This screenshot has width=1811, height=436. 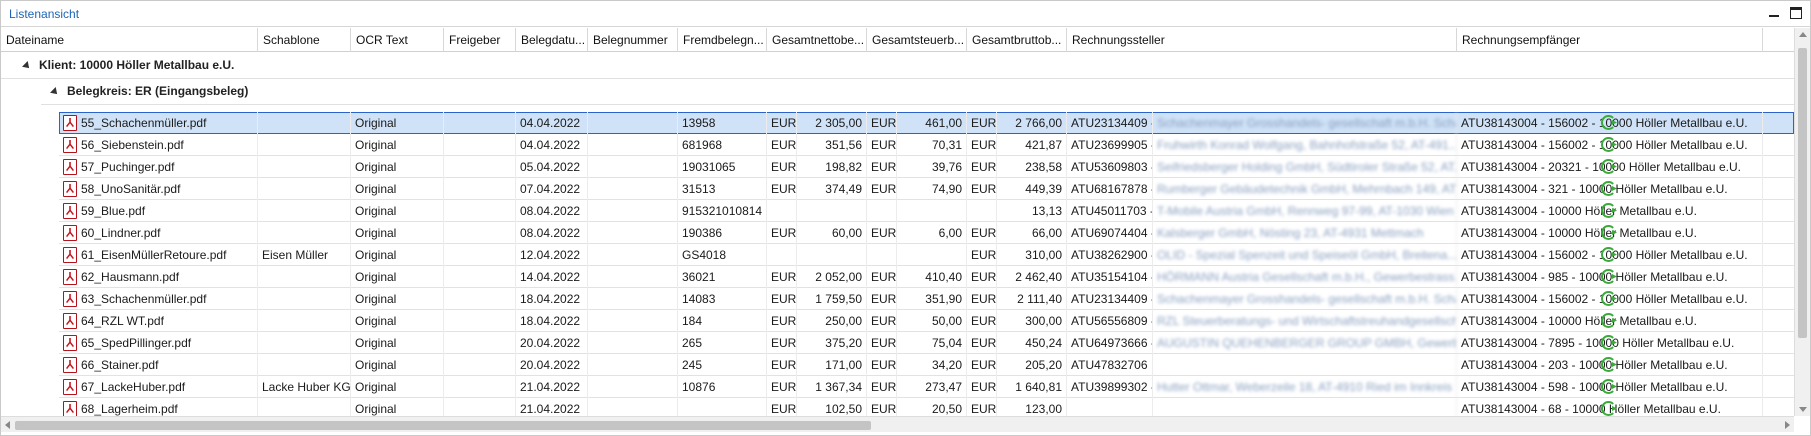 I want to click on cell-gesamtsteuer: 50,00, so click(x=932, y=321).